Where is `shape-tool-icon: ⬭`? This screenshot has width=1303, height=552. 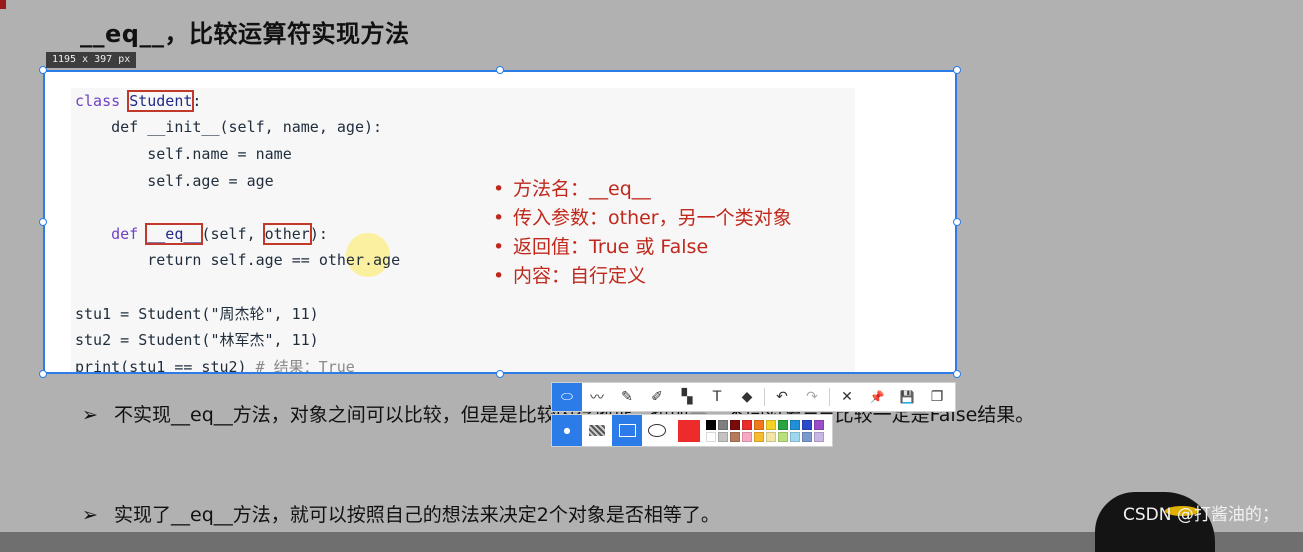 shape-tool-icon: ⬭ is located at coordinates (567, 397).